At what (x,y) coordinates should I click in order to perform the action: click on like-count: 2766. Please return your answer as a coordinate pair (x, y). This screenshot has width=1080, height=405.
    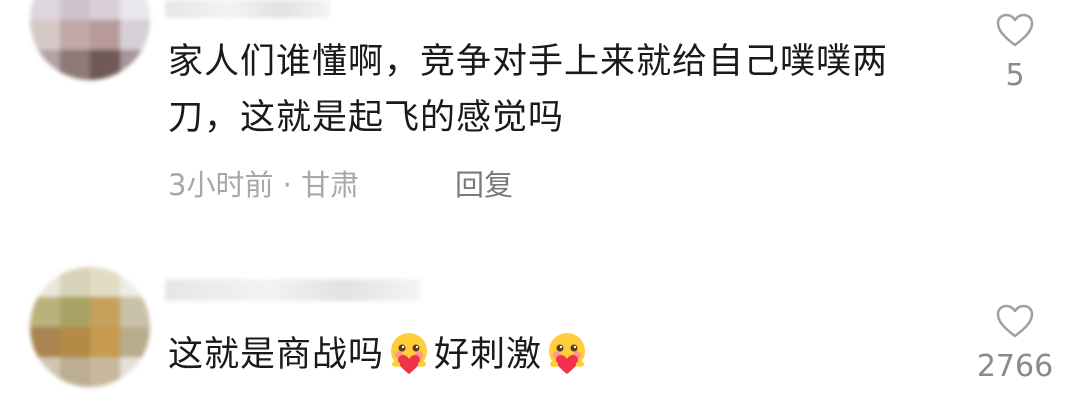
    Looking at the image, I should click on (1015, 366).